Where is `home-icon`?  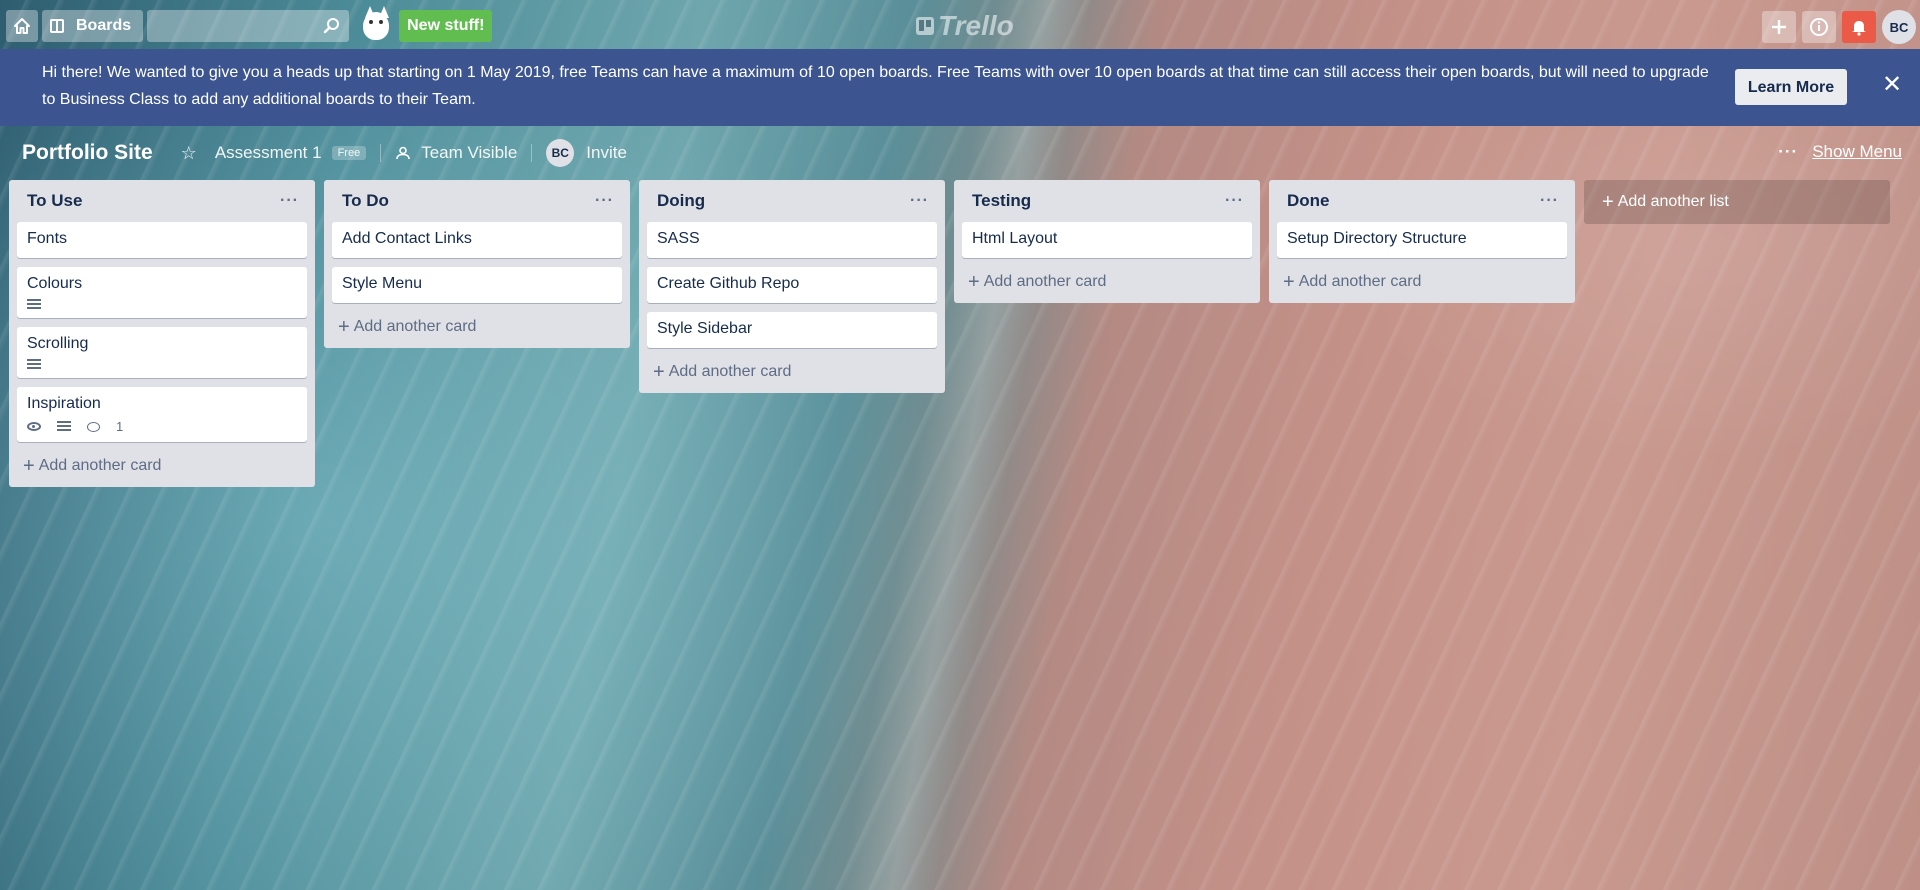
home-icon is located at coordinates (22, 26).